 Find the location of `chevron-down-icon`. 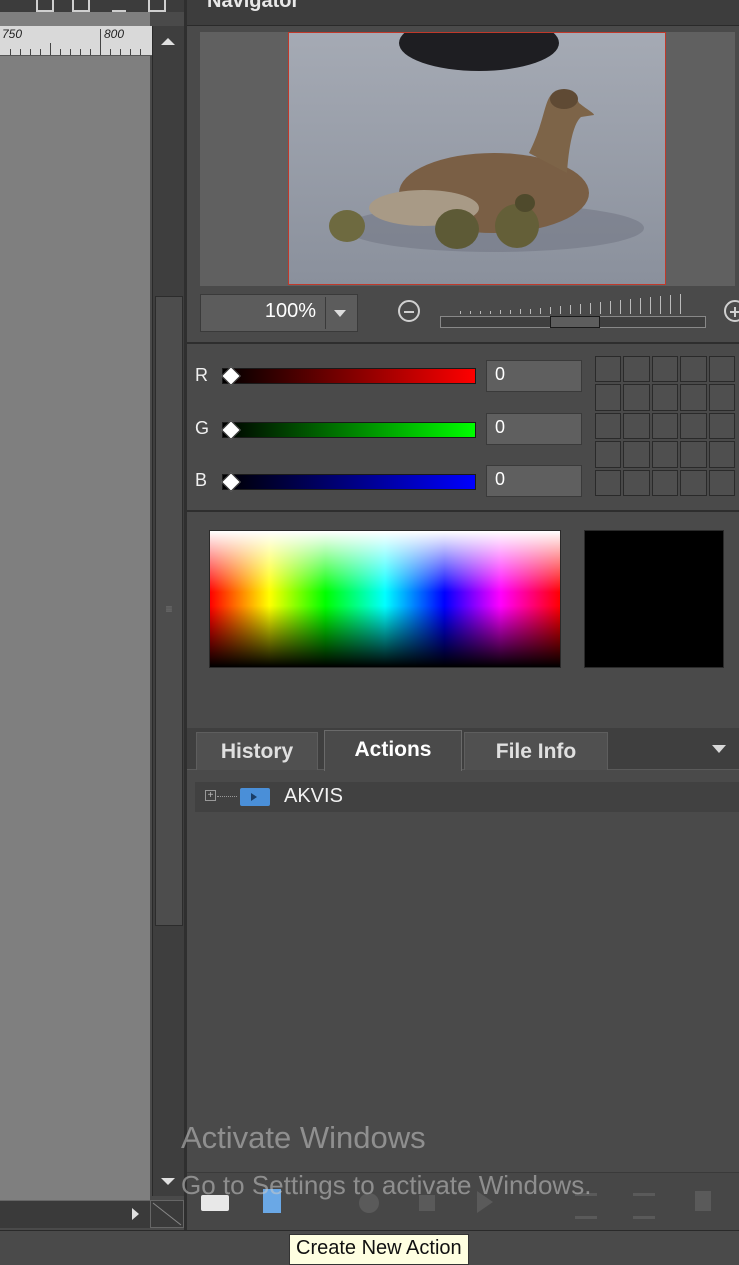

chevron-down-icon is located at coordinates (340, 313).